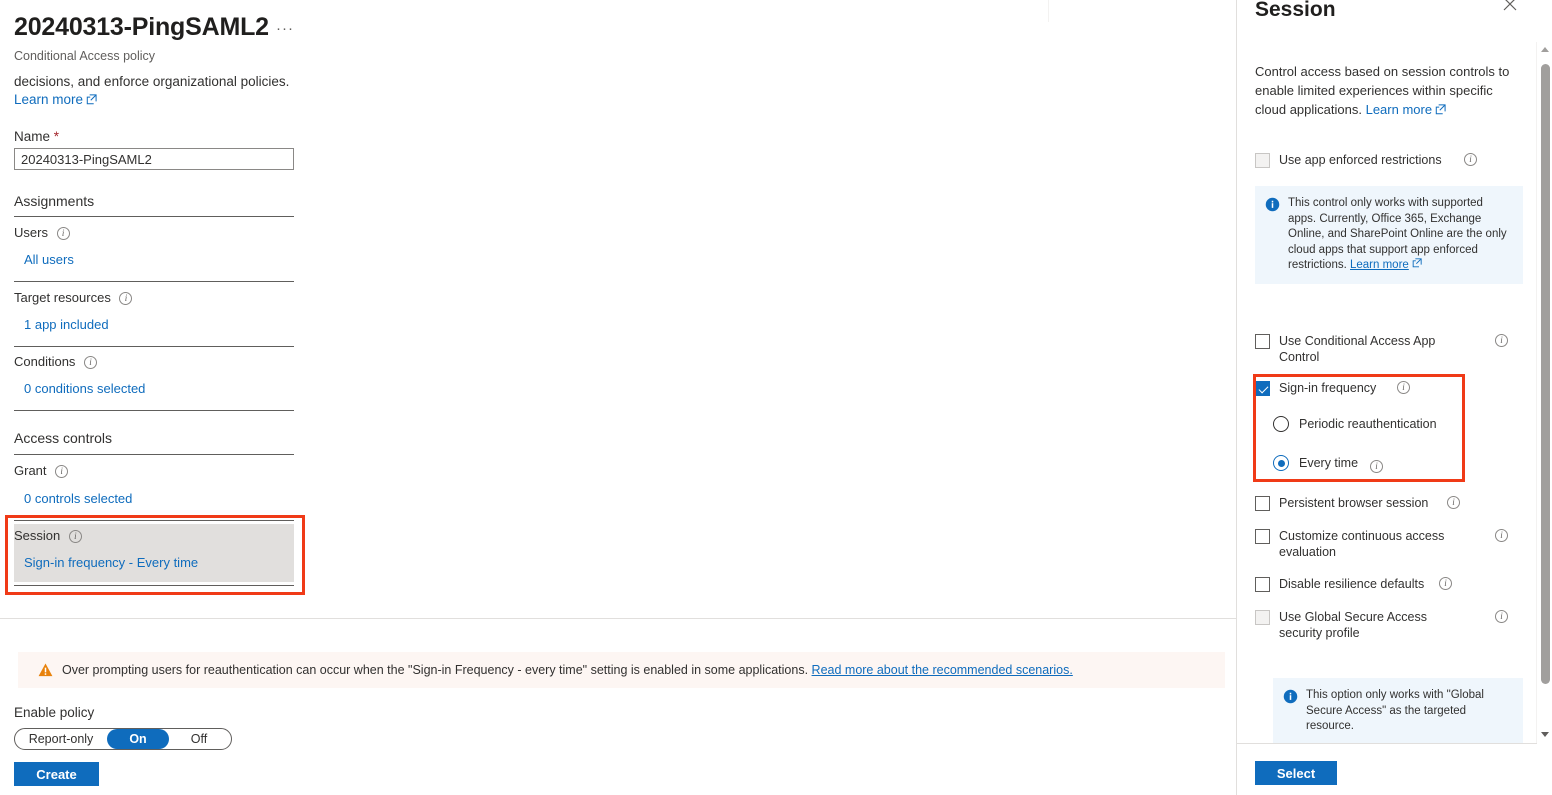  I want to click on enable-policy-toggle: Report-only On Off, so click(123, 739).